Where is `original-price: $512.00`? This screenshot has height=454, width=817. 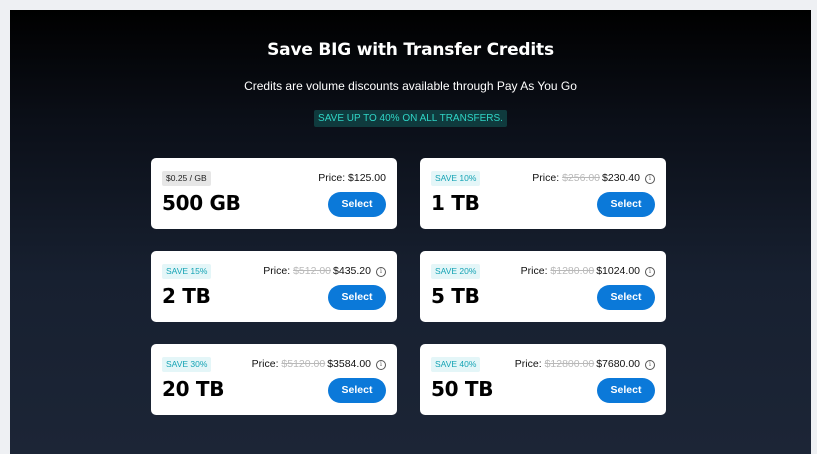
original-price: $512.00 is located at coordinates (312, 271).